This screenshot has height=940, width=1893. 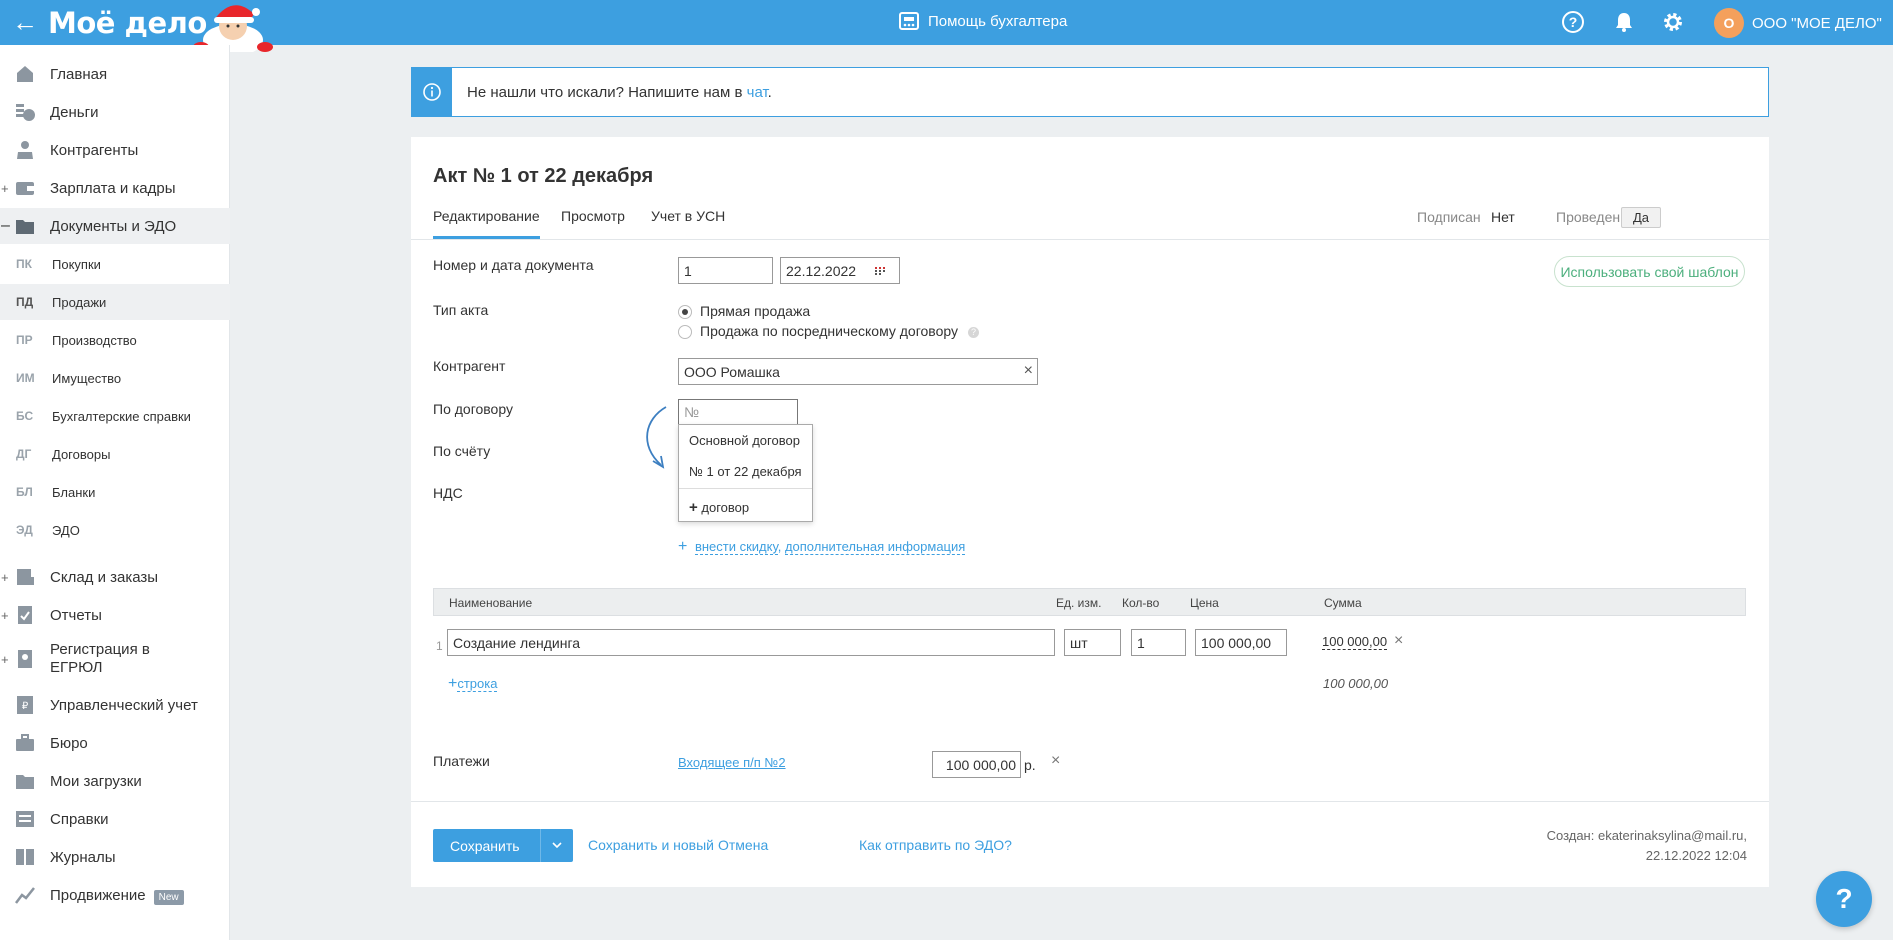 What do you see at coordinates (839, 331) in the screenshot?
I see `agent-sale-option: Продажа по посредническому договору?` at bounding box center [839, 331].